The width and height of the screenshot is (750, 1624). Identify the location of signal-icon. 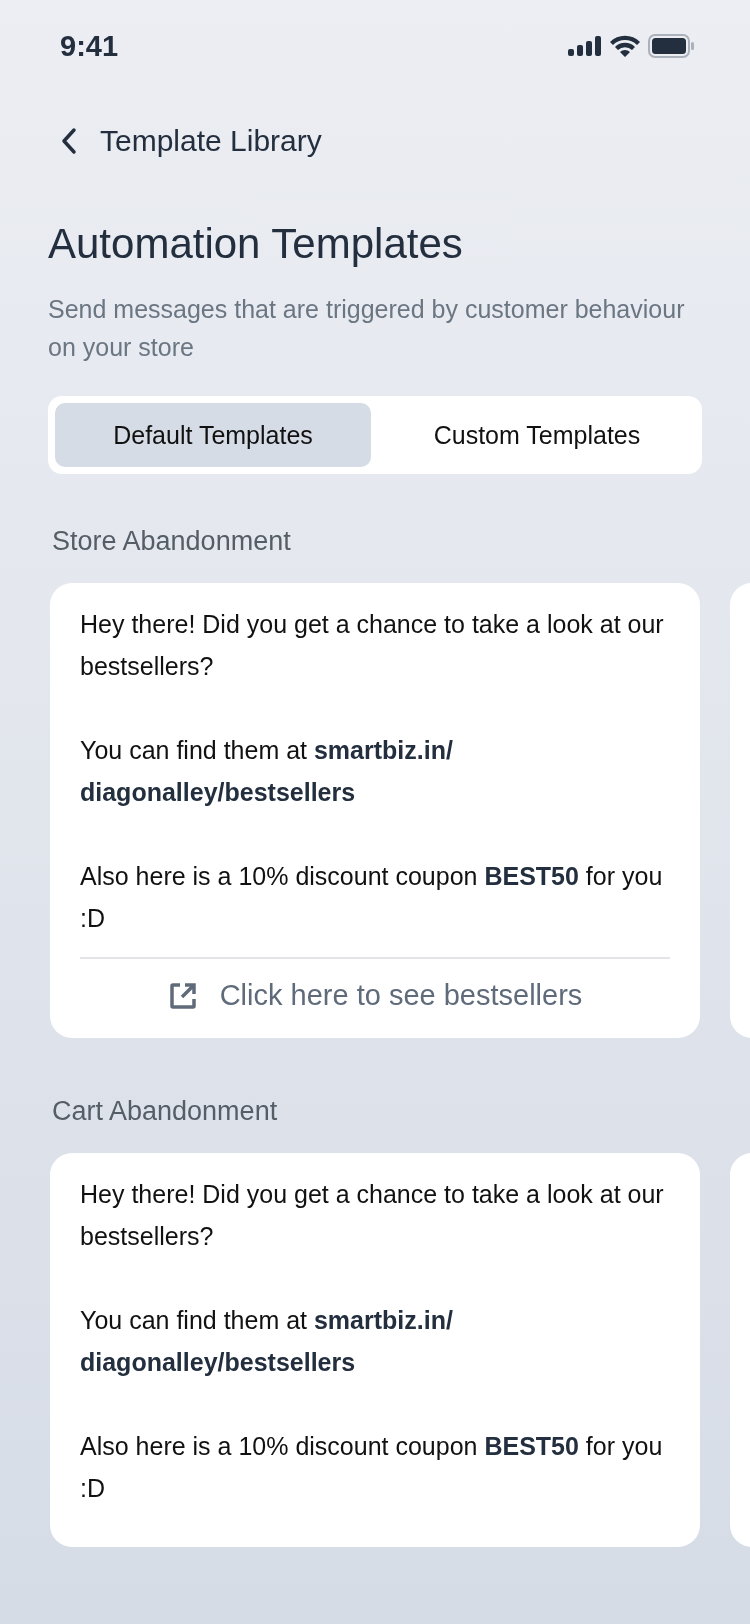
(585, 46).